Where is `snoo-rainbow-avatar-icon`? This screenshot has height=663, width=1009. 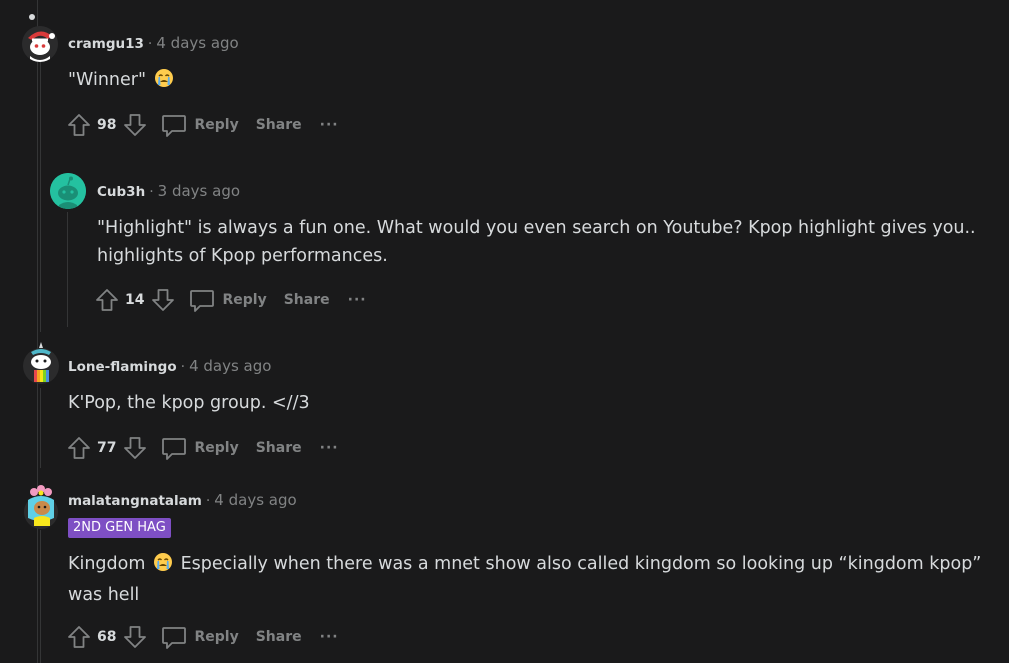
snoo-rainbow-avatar-icon is located at coordinates (41, 363).